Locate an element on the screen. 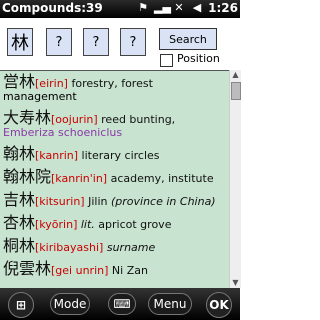  status-icons: ⚑ ▂▄ ✕ ◀ is located at coordinates (170, 8).